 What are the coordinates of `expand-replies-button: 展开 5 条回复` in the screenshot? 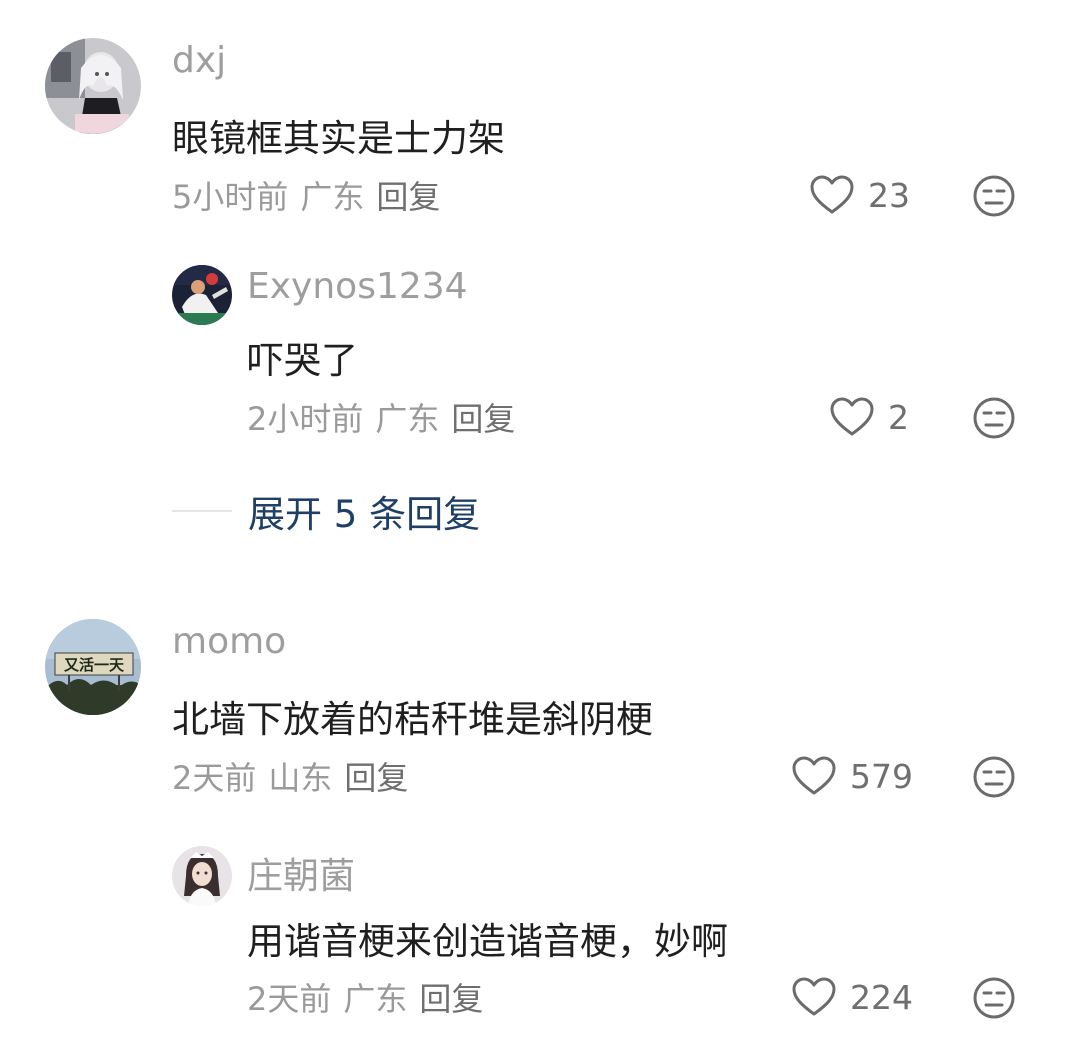 It's located at (326, 511).